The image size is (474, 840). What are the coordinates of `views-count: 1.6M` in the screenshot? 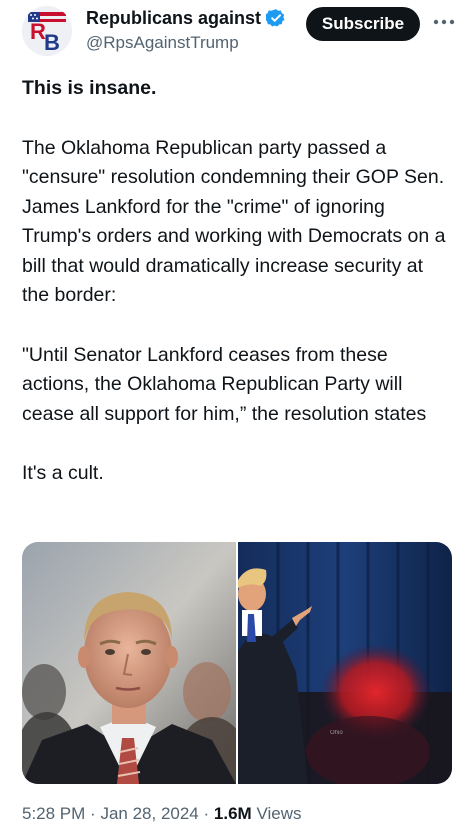 It's located at (232, 813).